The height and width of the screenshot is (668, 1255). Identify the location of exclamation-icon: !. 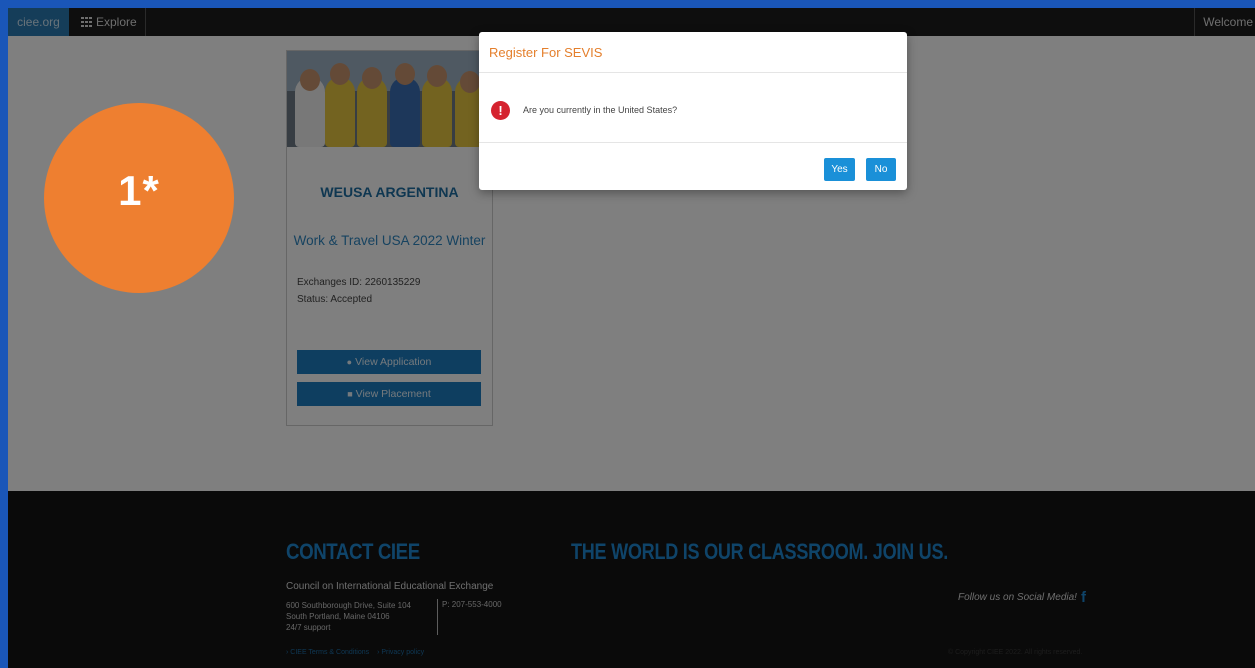
(500, 110).